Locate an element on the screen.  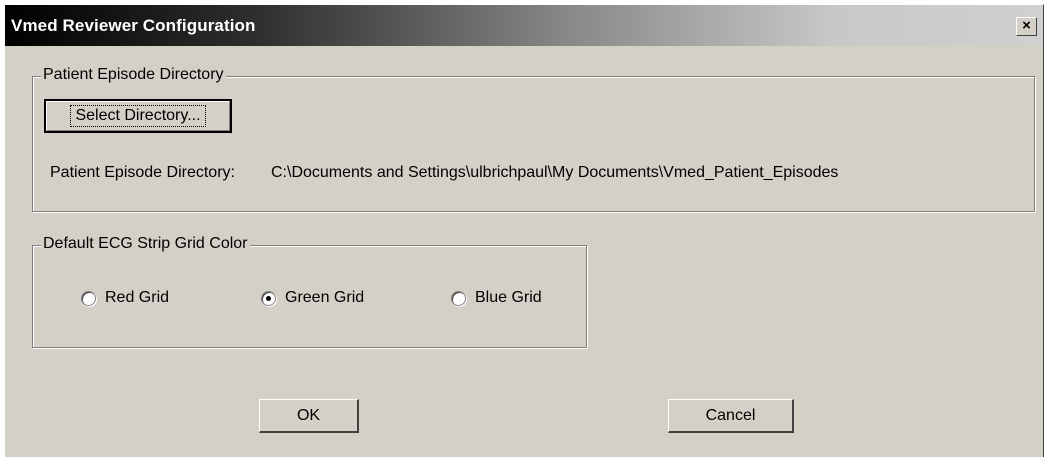
ok-button-label: OK is located at coordinates (308, 415).